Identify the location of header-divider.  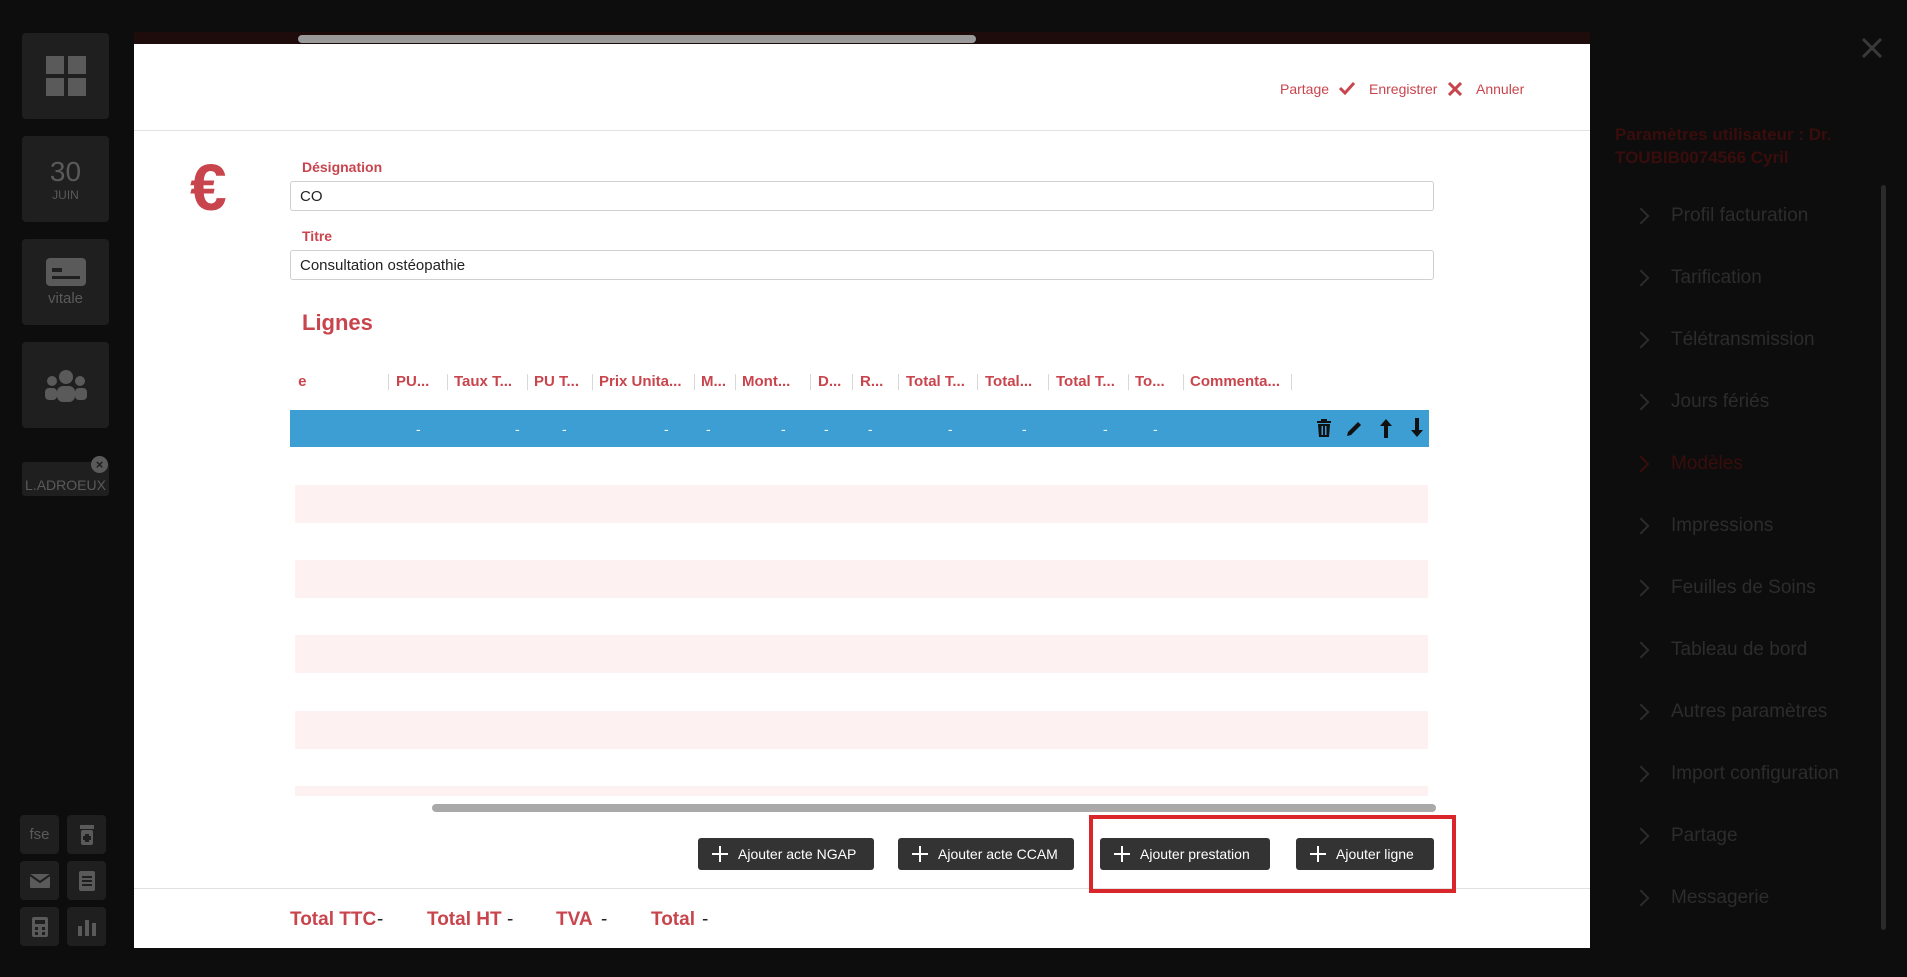
(862, 130).